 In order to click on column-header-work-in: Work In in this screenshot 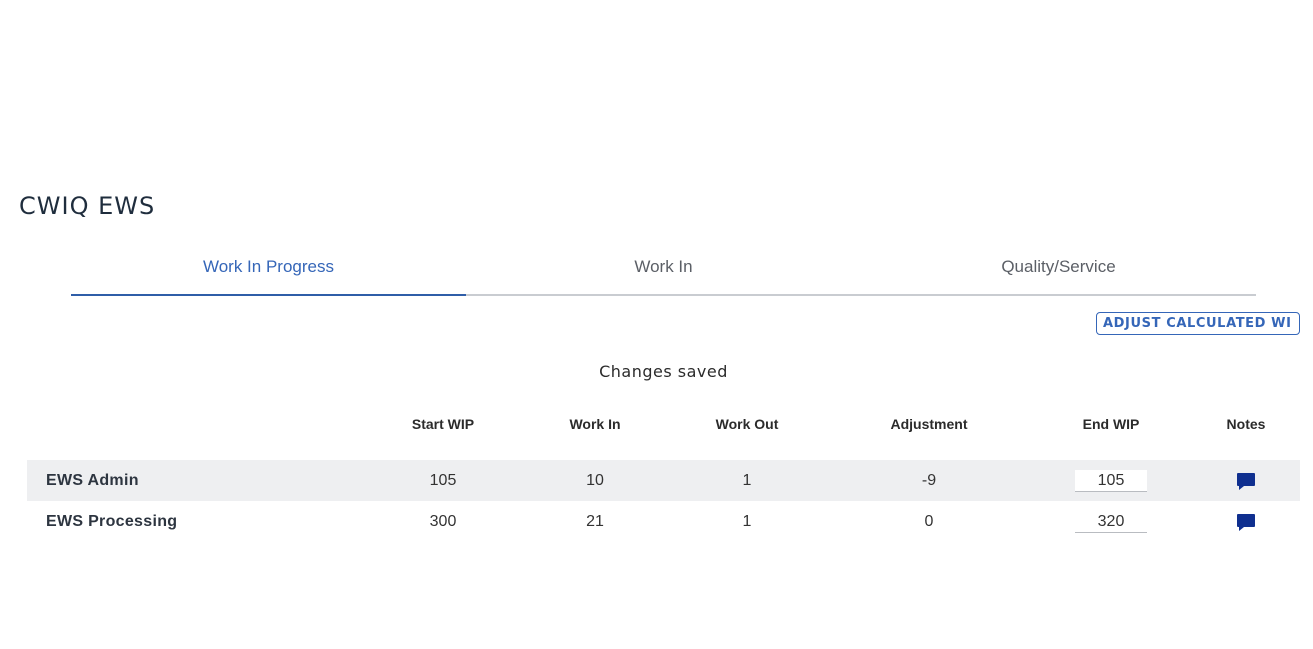, I will do `click(595, 424)`.